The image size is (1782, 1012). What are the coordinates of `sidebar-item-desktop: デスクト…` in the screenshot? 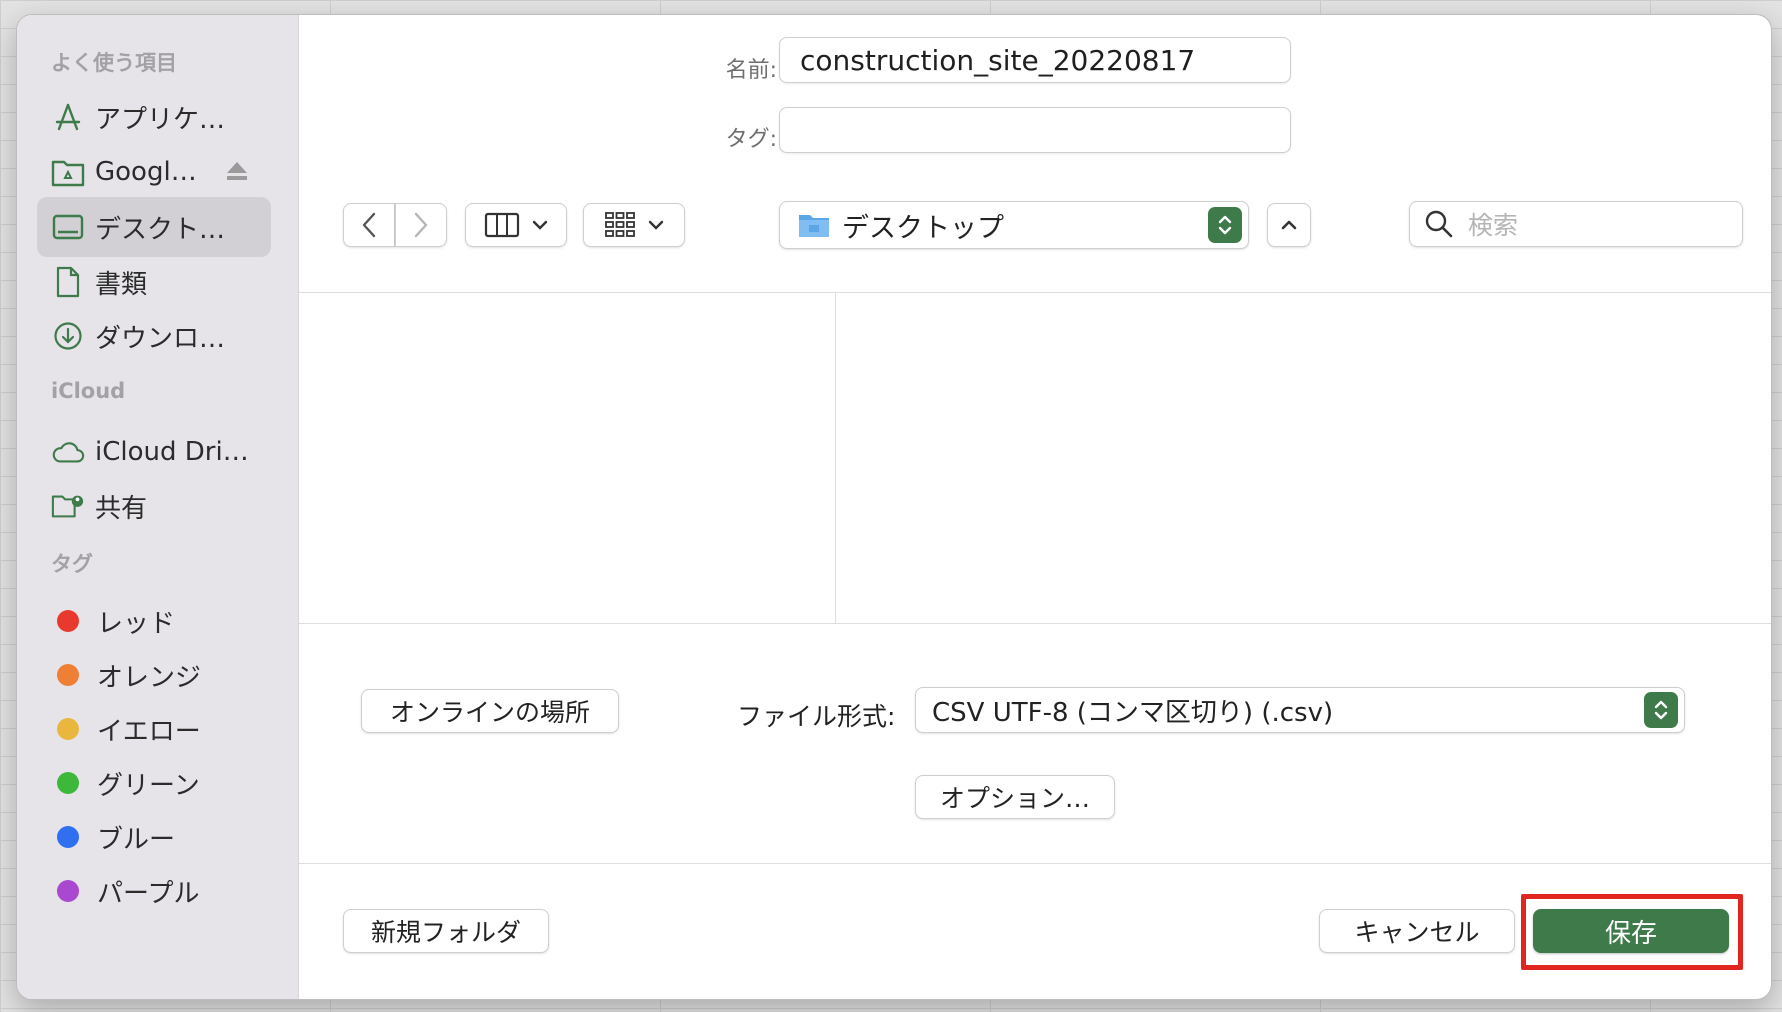 It's located at (154, 227).